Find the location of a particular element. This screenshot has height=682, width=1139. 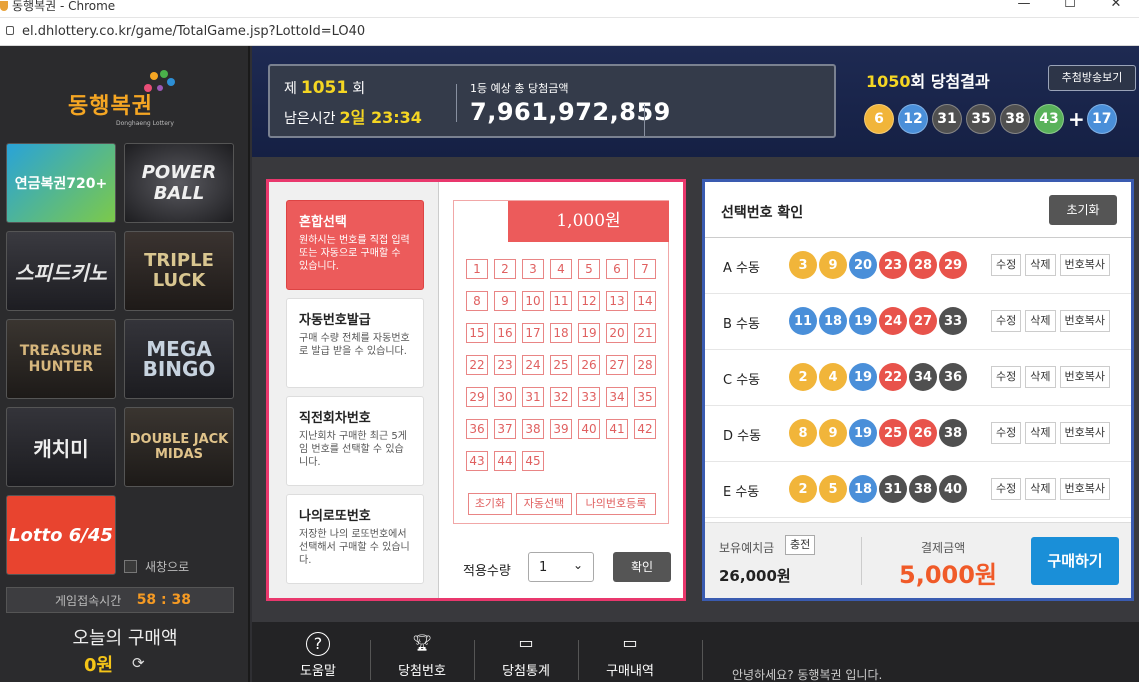

number-cell: 29 is located at coordinates (477, 397).